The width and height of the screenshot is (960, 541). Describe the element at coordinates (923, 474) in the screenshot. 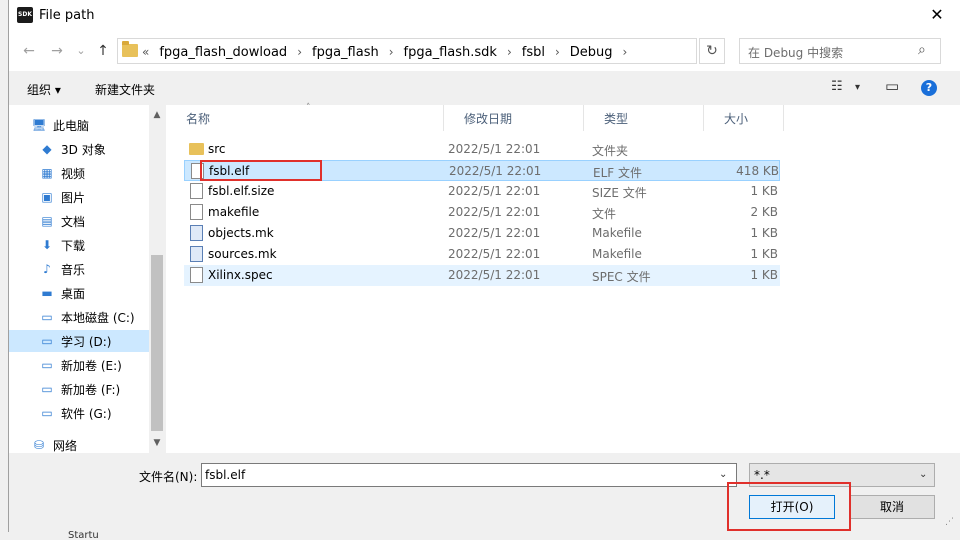

I see `file-type-dropdown-icon: ⌄` at that location.